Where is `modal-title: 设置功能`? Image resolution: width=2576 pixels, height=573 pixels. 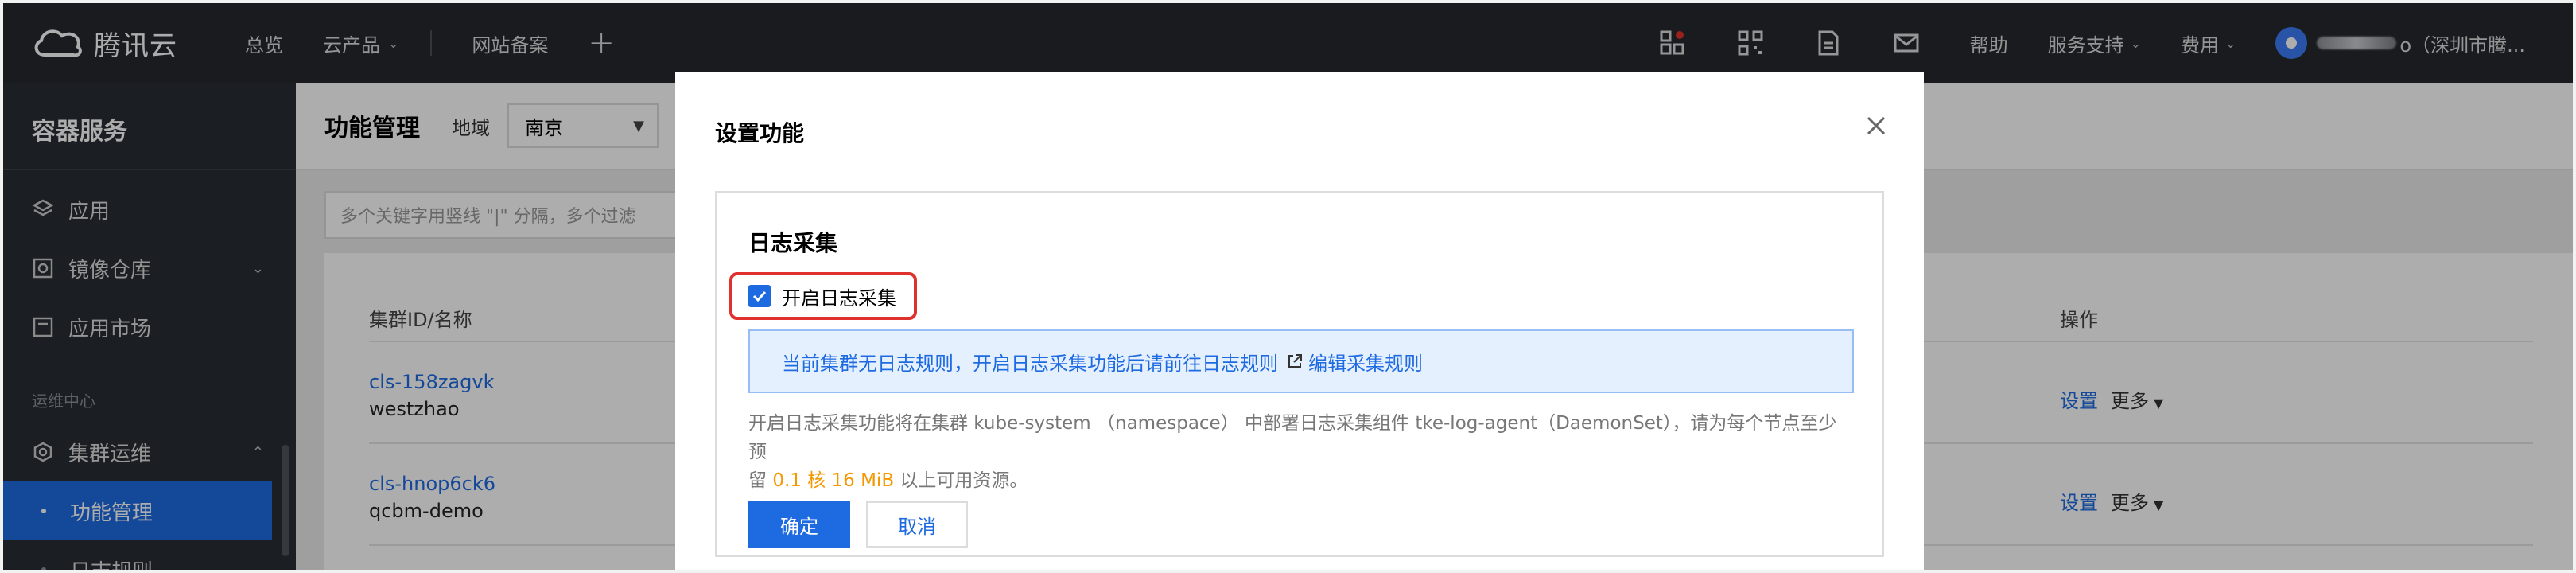 modal-title: 设置功能 is located at coordinates (760, 133).